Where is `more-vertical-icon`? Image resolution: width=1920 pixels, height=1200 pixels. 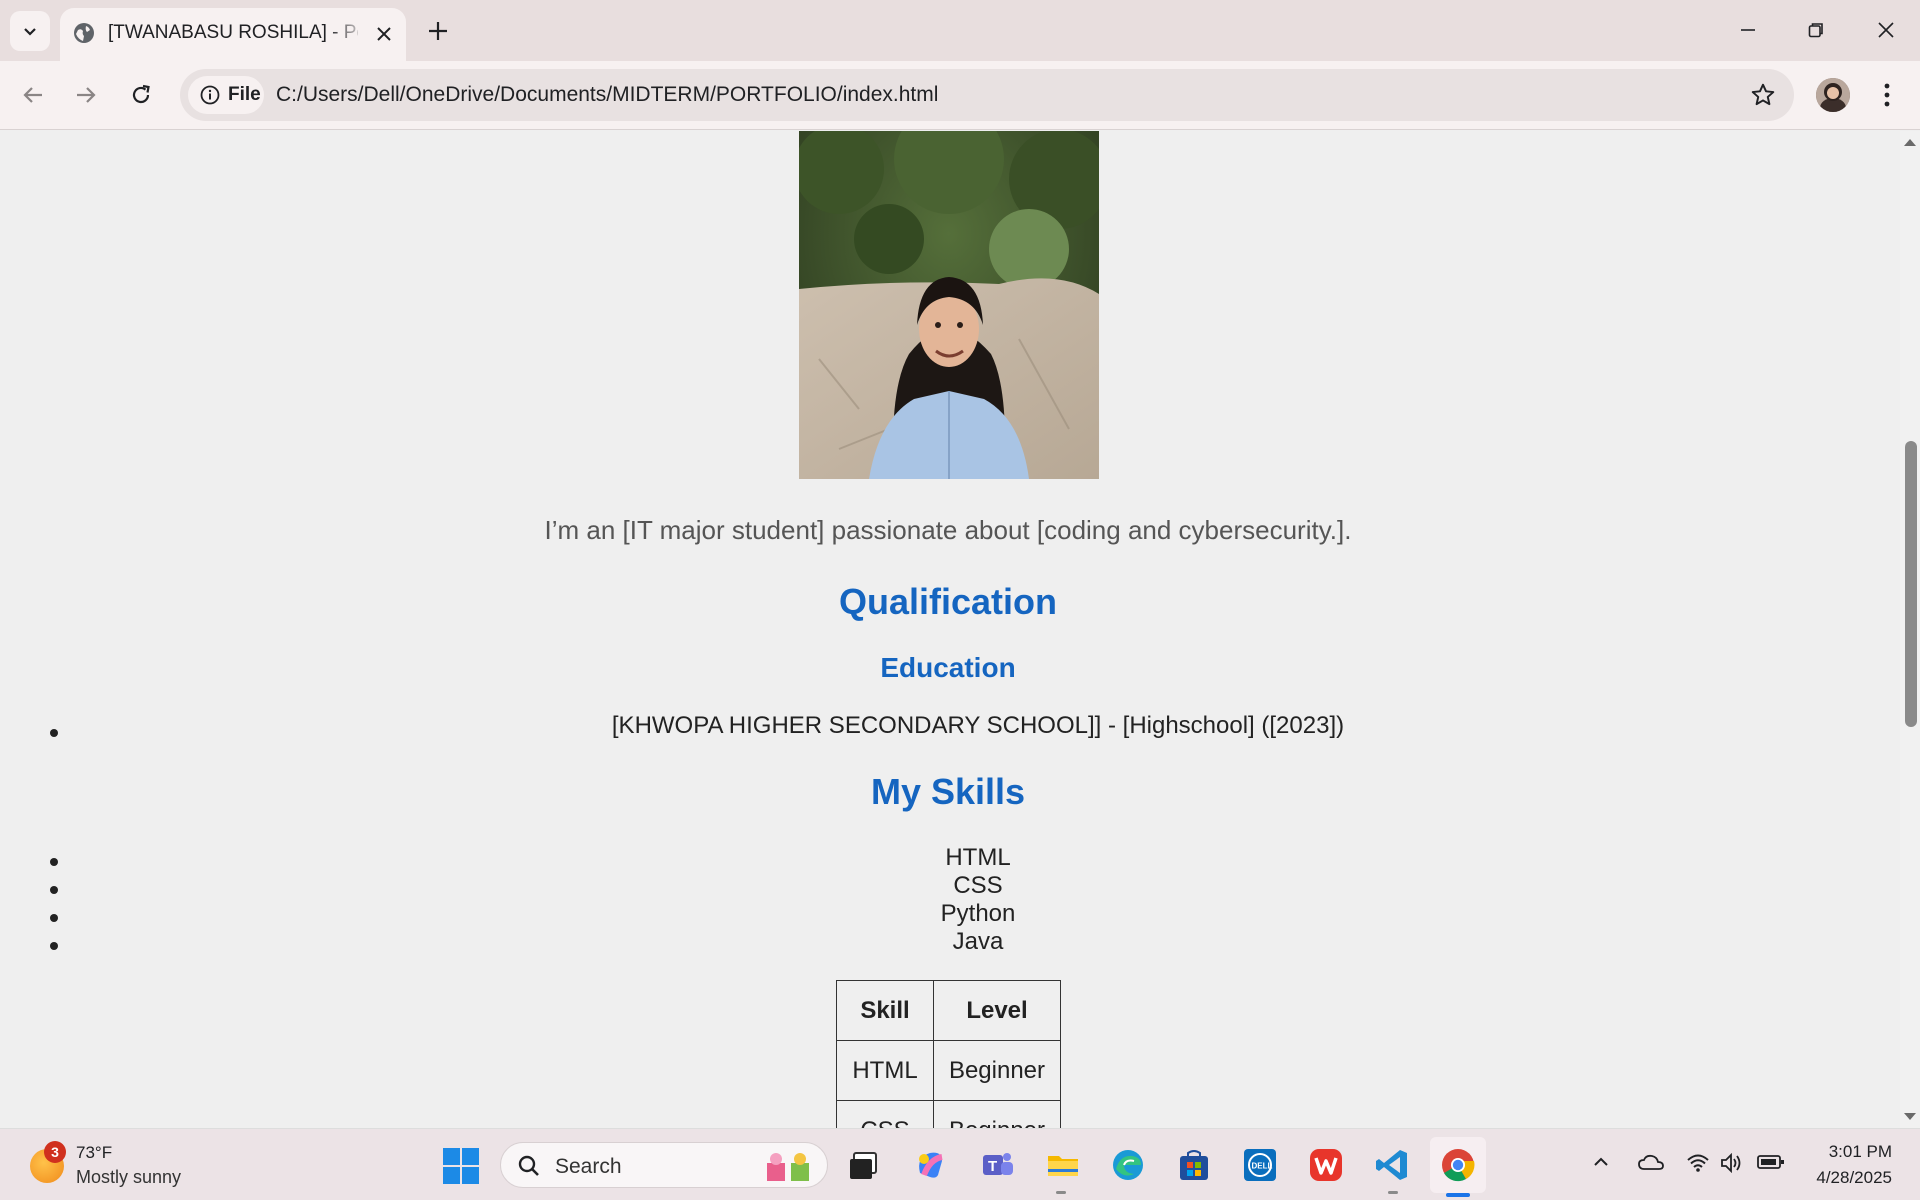
more-vertical-icon is located at coordinates (1887, 95).